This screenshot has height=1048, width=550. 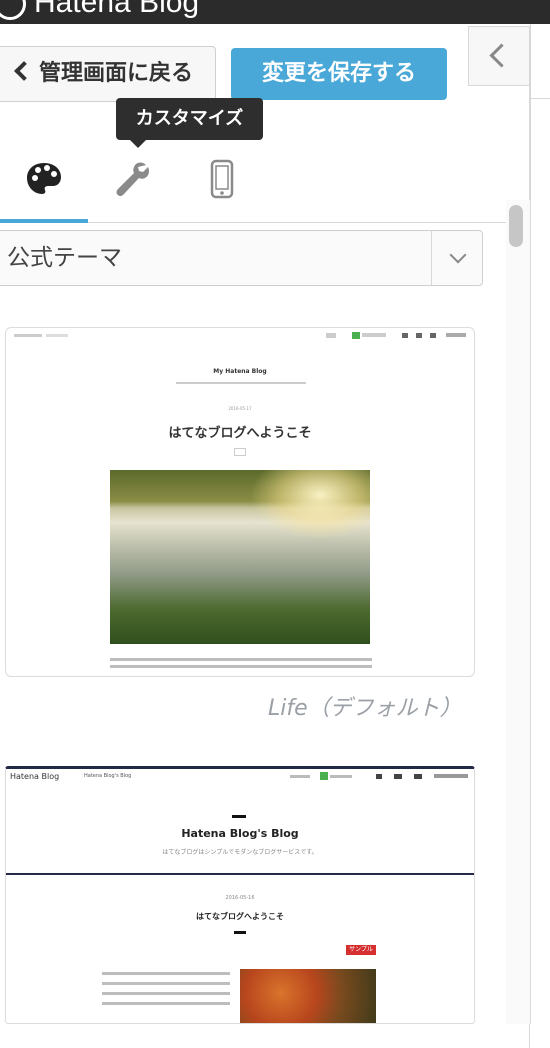 What do you see at coordinates (117, 9) in the screenshot?
I see `brand-name: Hatena Blog` at bounding box center [117, 9].